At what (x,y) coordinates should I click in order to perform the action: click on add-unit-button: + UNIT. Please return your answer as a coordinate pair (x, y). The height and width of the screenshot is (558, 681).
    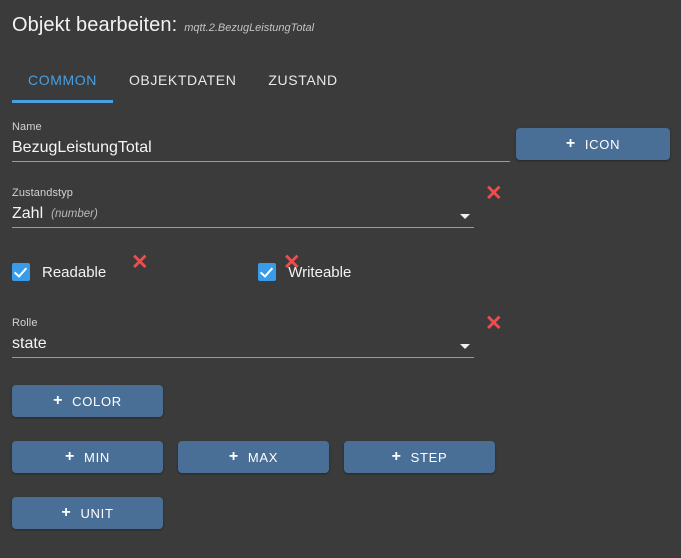
    Looking at the image, I should click on (87, 513).